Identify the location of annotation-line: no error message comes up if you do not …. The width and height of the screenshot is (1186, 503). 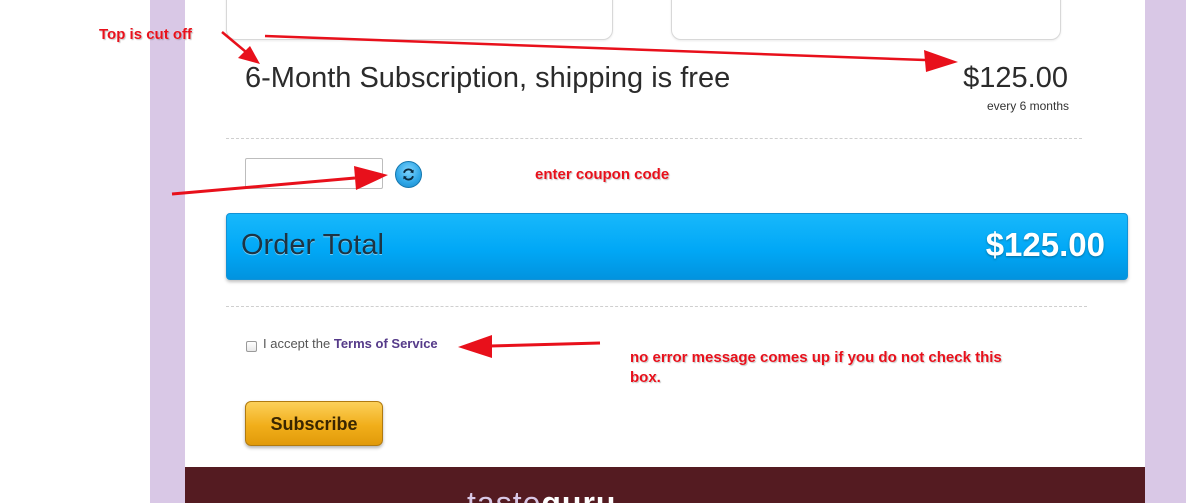
(816, 357).